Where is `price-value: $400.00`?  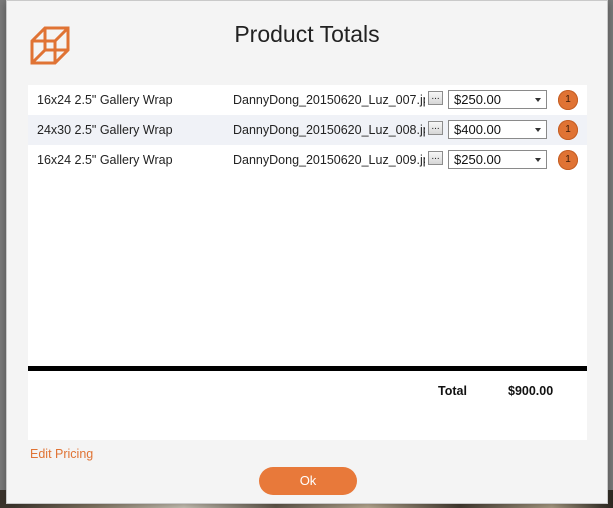 price-value: $400.00 is located at coordinates (477, 129).